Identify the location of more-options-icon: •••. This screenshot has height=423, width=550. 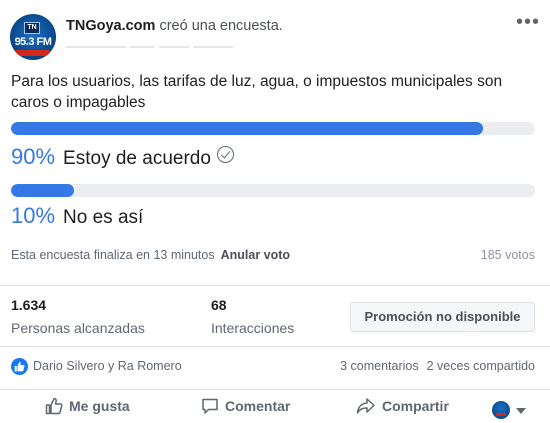
(527, 22).